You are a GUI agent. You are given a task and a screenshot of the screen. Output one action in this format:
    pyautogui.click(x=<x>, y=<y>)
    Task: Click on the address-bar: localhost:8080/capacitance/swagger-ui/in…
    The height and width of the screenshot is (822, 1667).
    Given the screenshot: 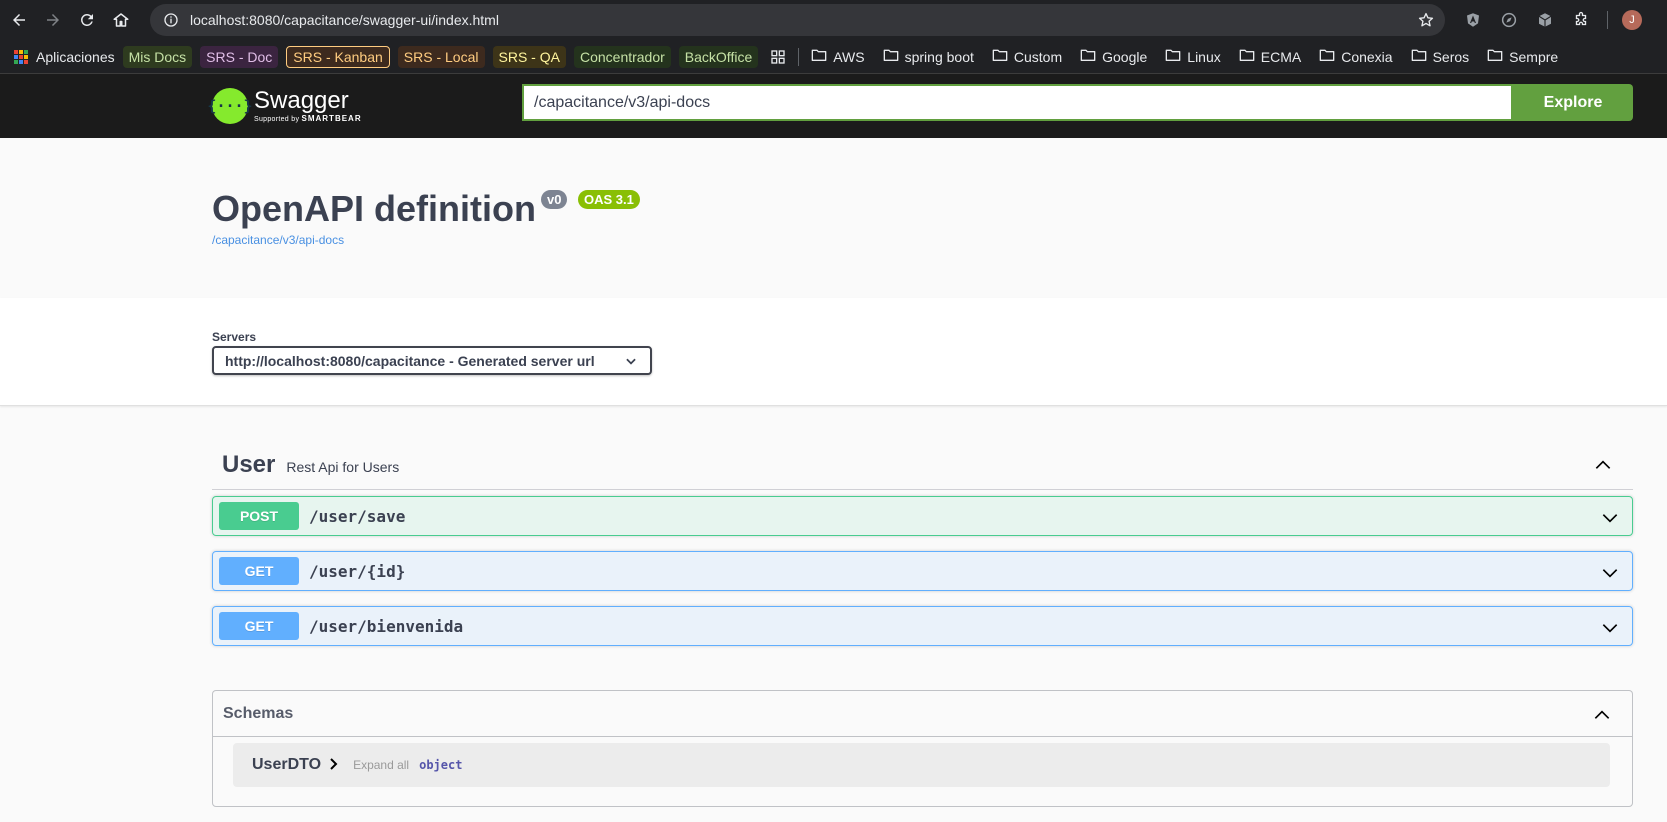 What is the action you would take?
    pyautogui.click(x=797, y=20)
    